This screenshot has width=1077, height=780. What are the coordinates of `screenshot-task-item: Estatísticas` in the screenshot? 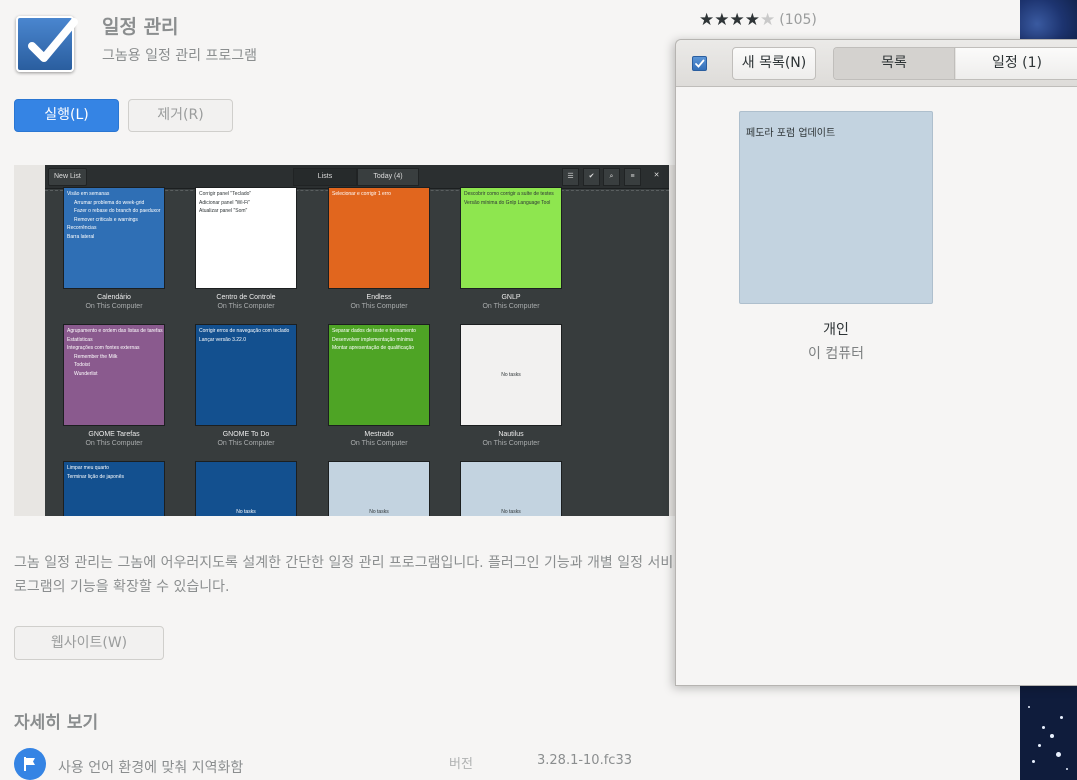 It's located at (80, 339).